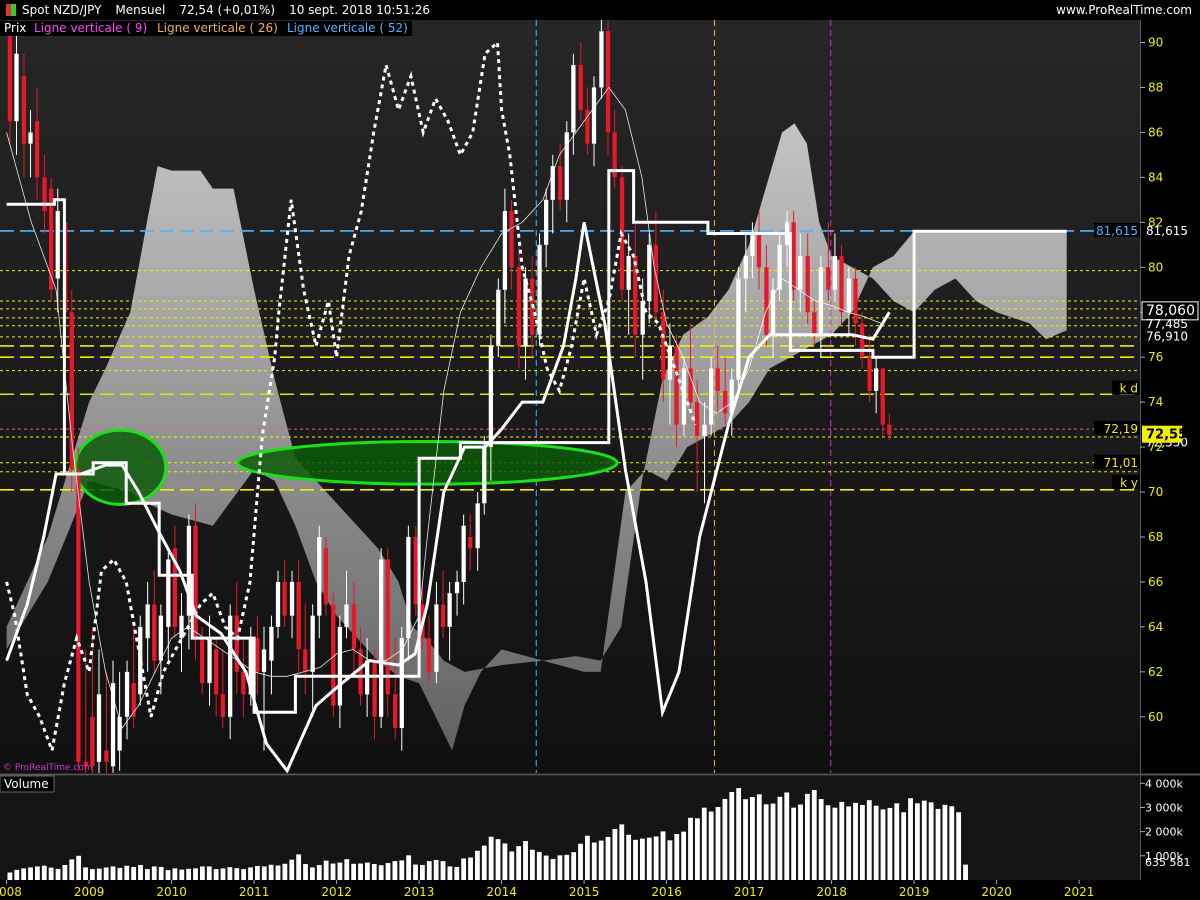 The width and height of the screenshot is (1200, 900). What do you see at coordinates (749, 892) in the screenshot?
I see `time-tick-label: 2017` at bounding box center [749, 892].